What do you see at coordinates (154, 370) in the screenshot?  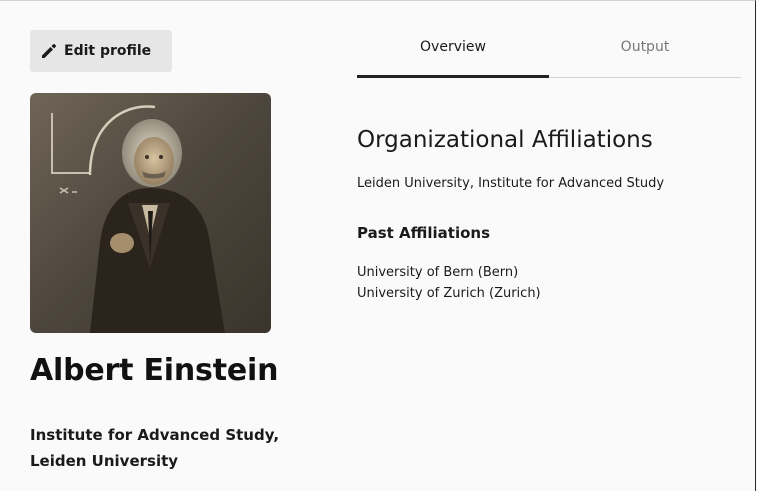 I see `profile-name: Albert Einstein` at bounding box center [154, 370].